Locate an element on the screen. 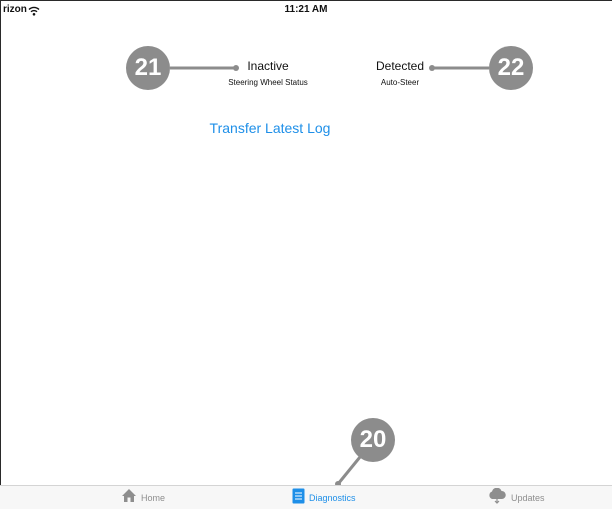  auto-steer-status-caption: Auto-Steer is located at coordinates (400, 82).